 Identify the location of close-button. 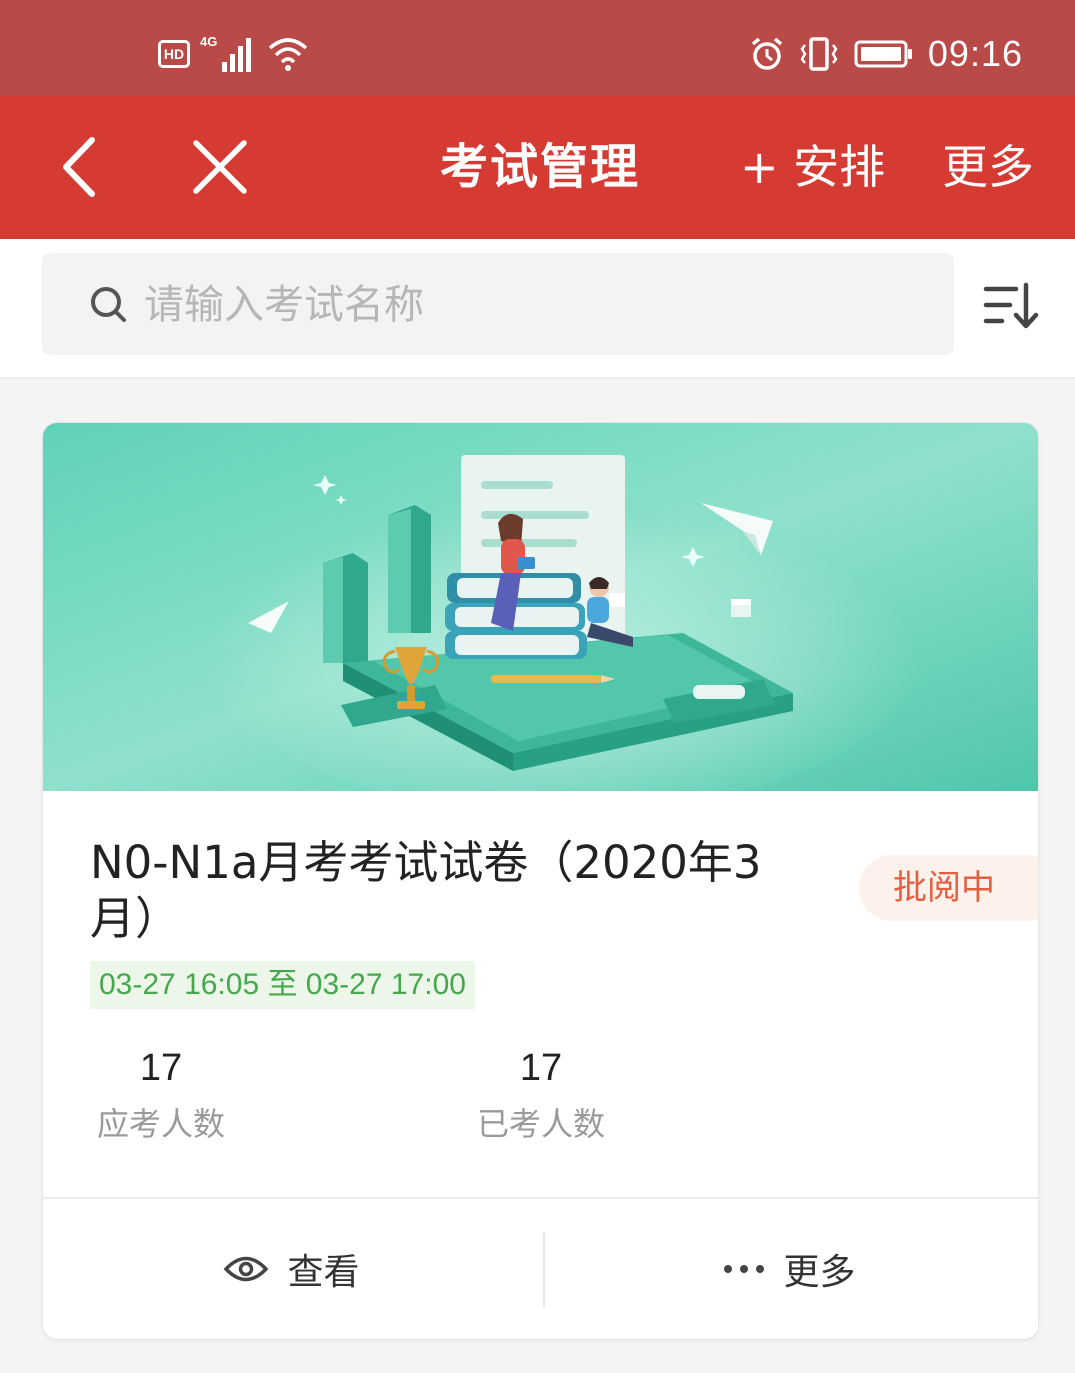
(220, 167).